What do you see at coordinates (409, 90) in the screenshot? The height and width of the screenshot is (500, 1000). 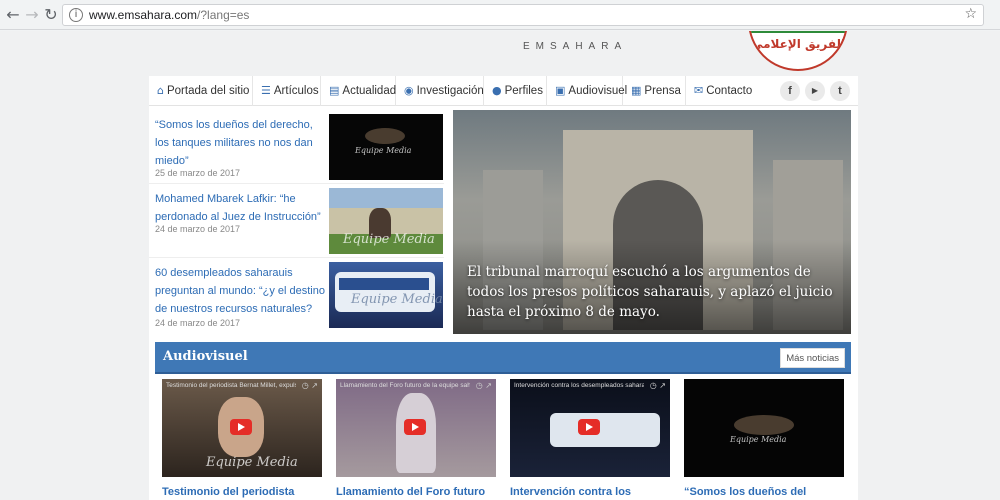 I see `target-icon: ◉` at bounding box center [409, 90].